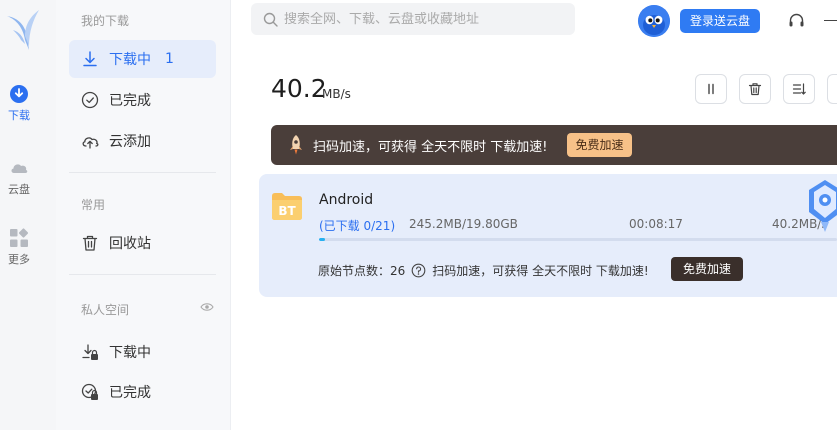  What do you see at coordinates (540, 271) in the screenshot?
I see `nodes-promo-text: 扫码加速，可获得 全天不限时 下载加速!` at bounding box center [540, 271].